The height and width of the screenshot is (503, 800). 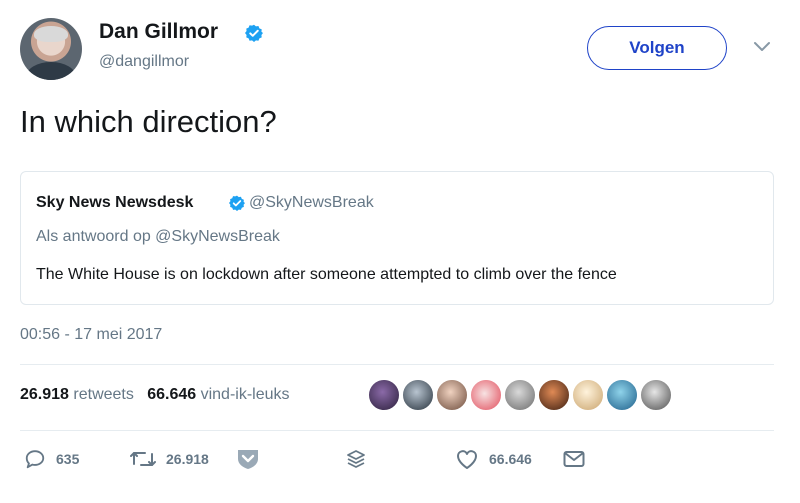 I want to click on stack-button, so click(x=356, y=459).